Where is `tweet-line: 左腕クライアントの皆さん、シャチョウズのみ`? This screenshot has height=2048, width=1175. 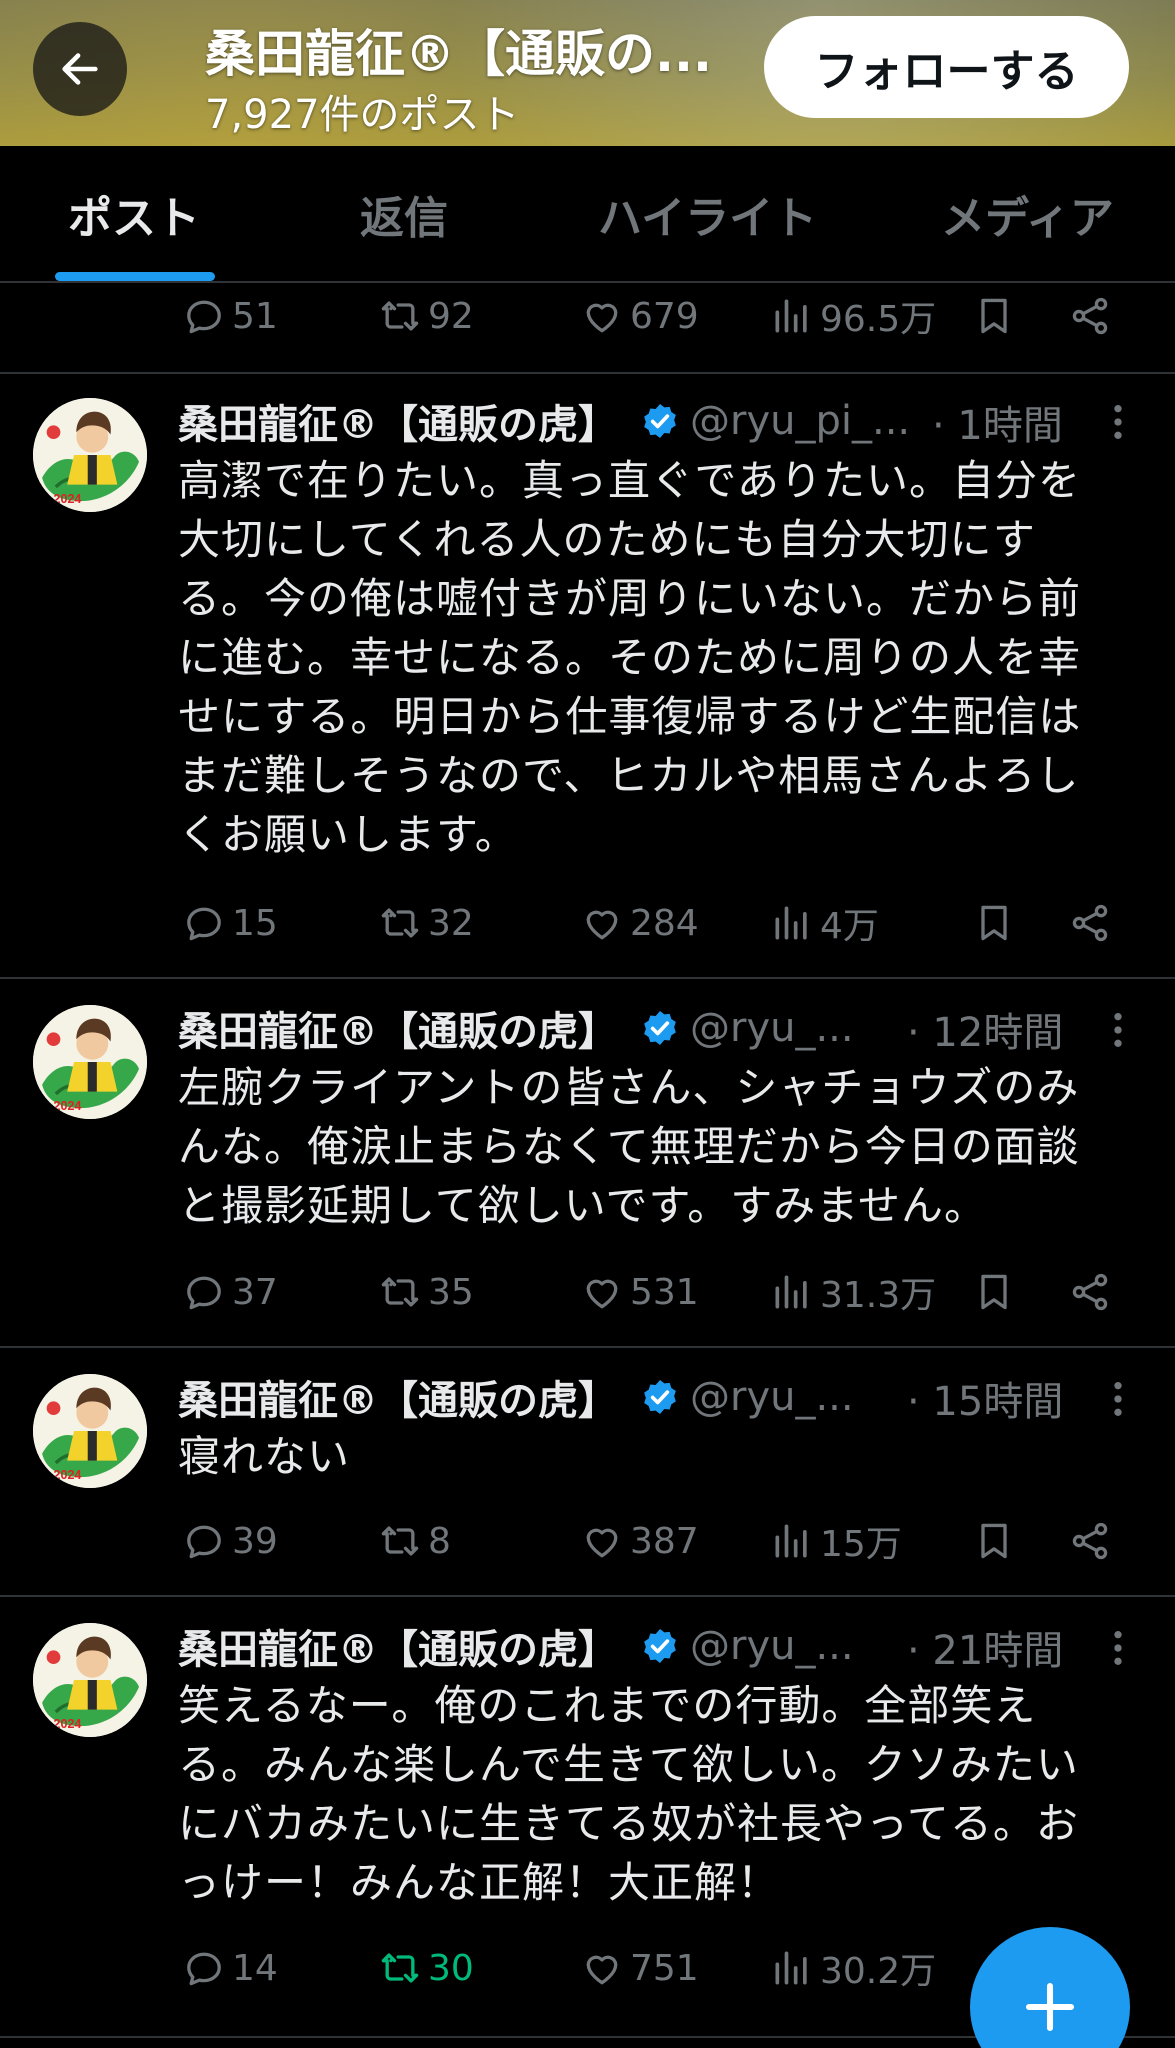
tweet-line: 左腕クライアントの皆さん、シャチョウズのみ is located at coordinates (629, 1087).